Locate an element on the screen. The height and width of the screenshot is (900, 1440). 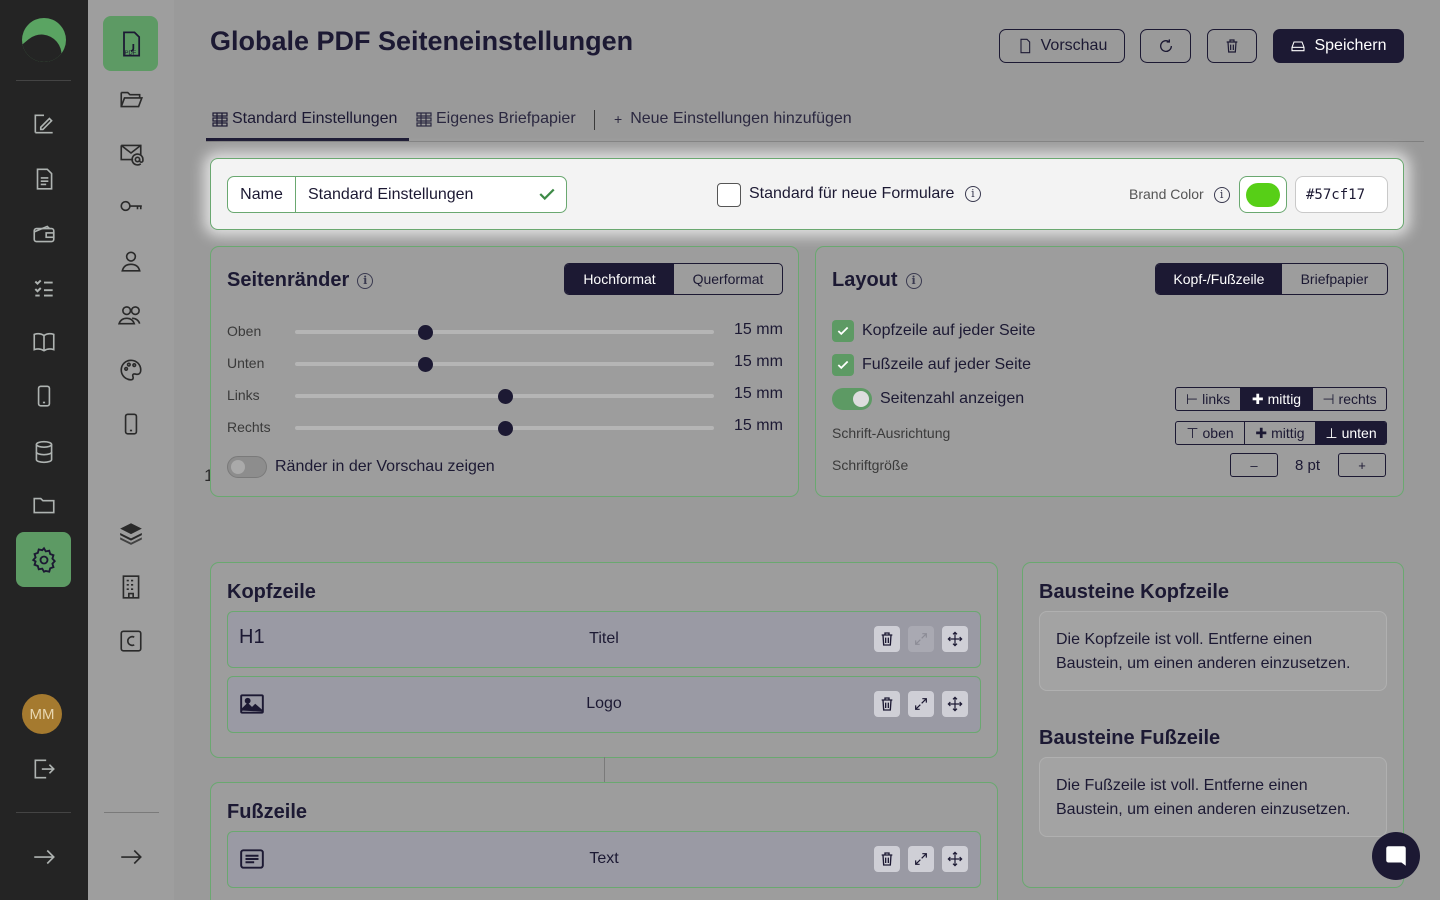
footer-blocks-title: Bausteine Fußzeile is located at coordinates (1130, 738).